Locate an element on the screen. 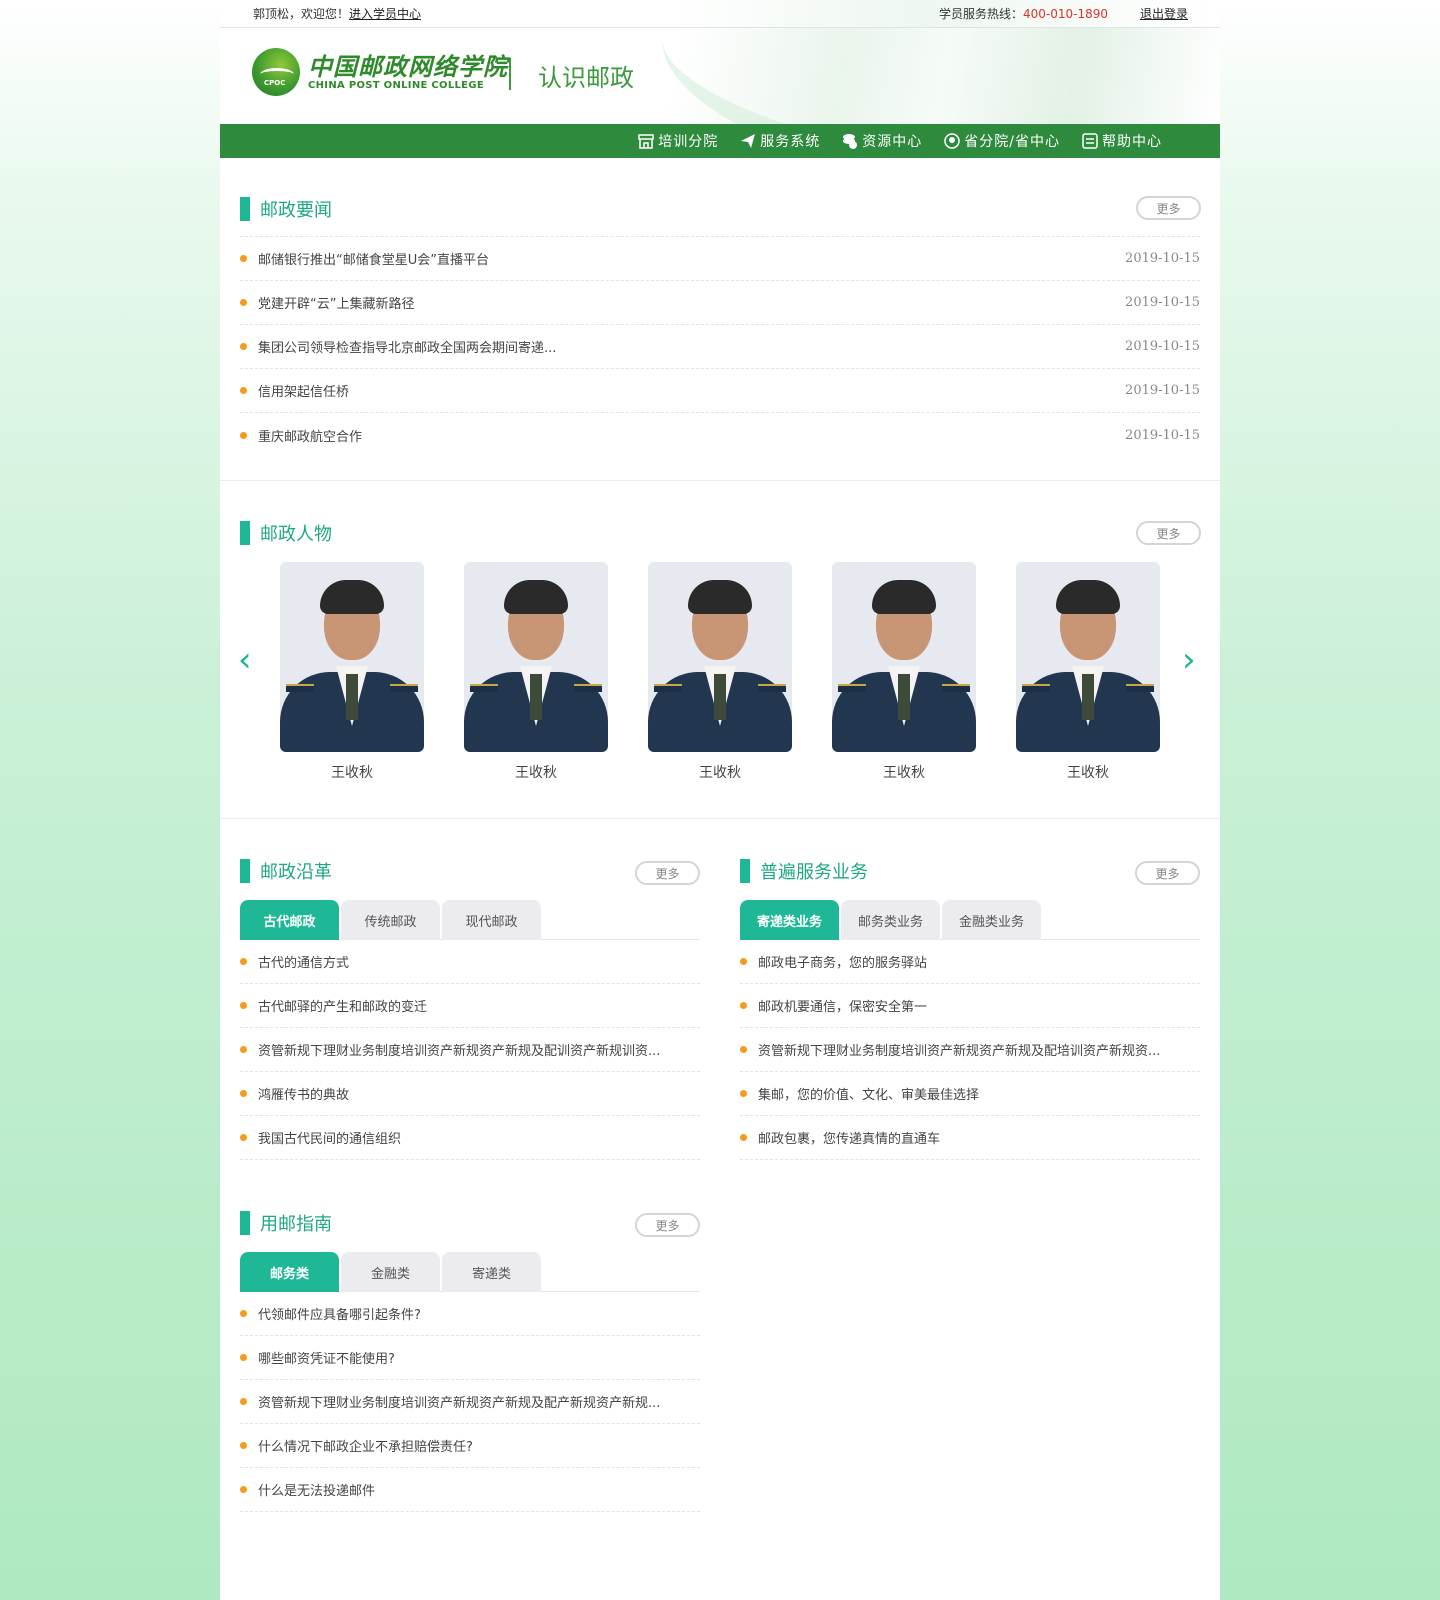 The image size is (1440, 1600). news-item: 集团公司领导检查指导北京邮政全国两会期间寄递... 2019-10-15 is located at coordinates (720, 347).